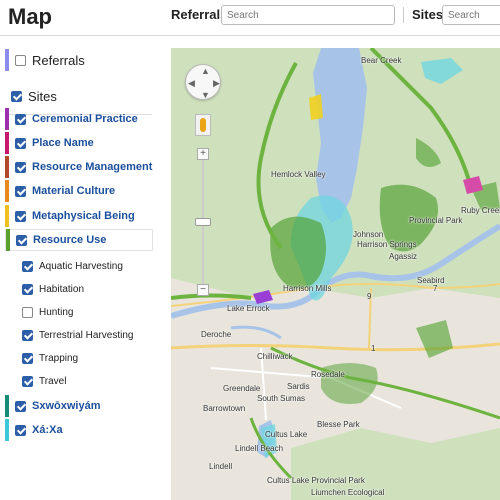  Describe the element at coordinates (16, 96) in the screenshot. I see `sites-checkbox` at that location.